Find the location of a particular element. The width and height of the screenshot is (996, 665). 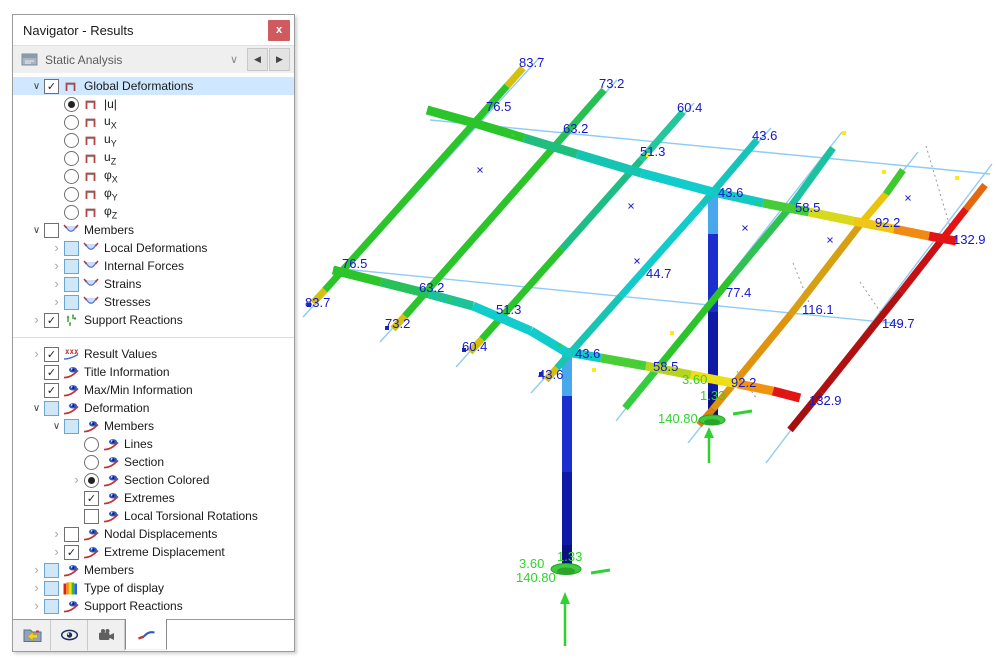

checkbox-result-values: ✓ is located at coordinates (51, 354).